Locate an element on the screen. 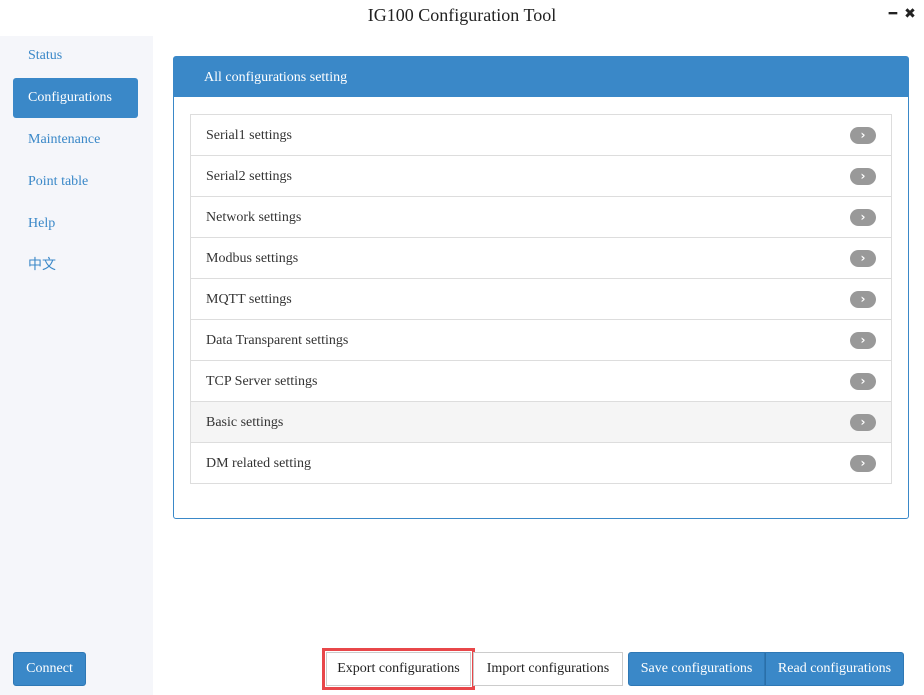 The image size is (924, 695). sidebar-item-language: 中文 is located at coordinates (75, 266).